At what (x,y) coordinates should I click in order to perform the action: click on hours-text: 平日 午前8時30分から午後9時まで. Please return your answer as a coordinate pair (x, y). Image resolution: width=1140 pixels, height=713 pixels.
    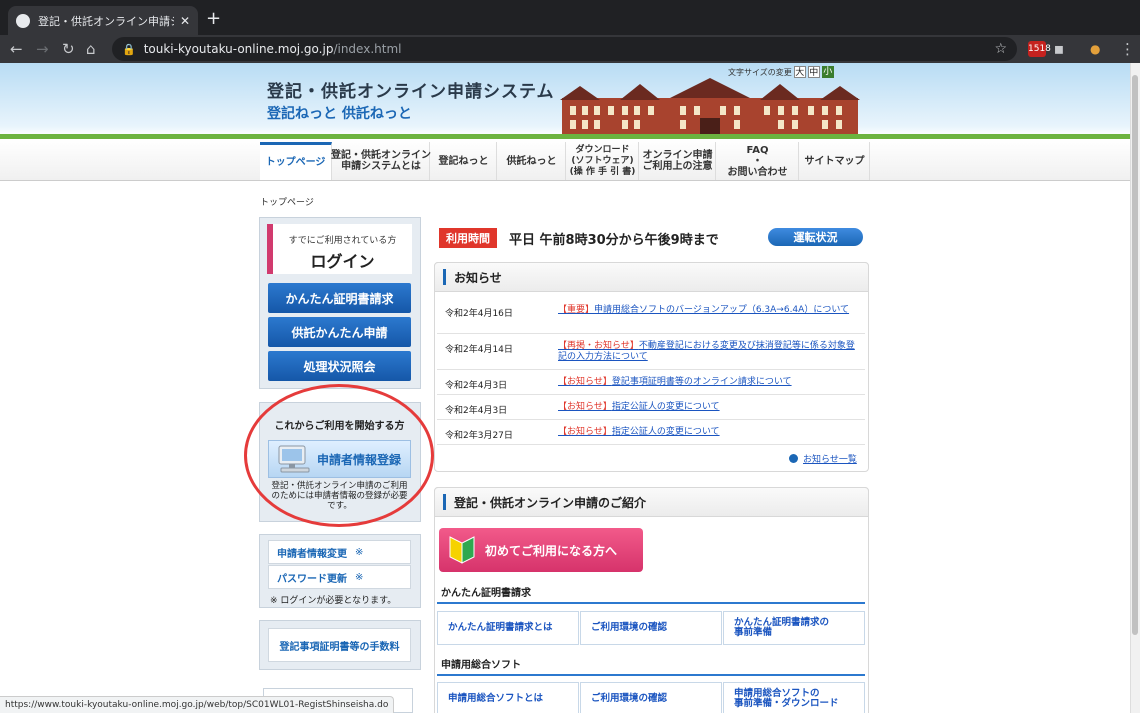
    Looking at the image, I should click on (614, 240).